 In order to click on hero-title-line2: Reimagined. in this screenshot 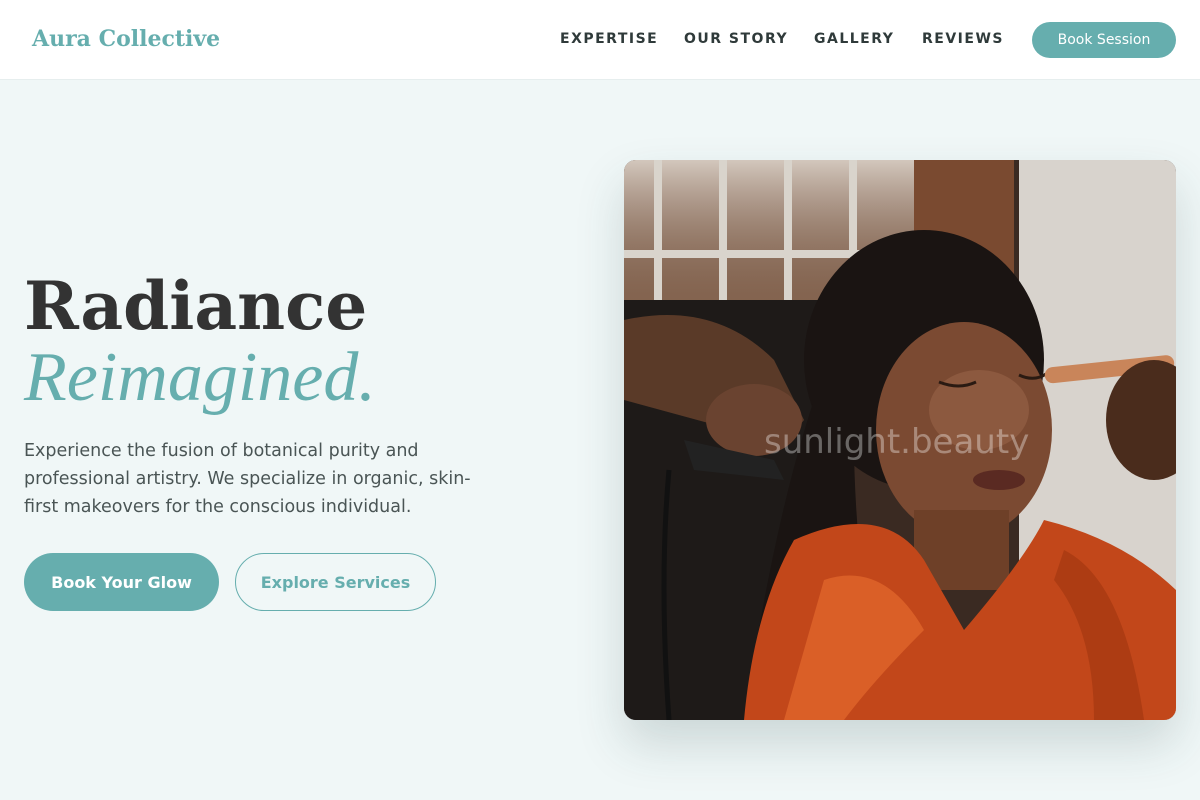, I will do `click(200, 377)`.